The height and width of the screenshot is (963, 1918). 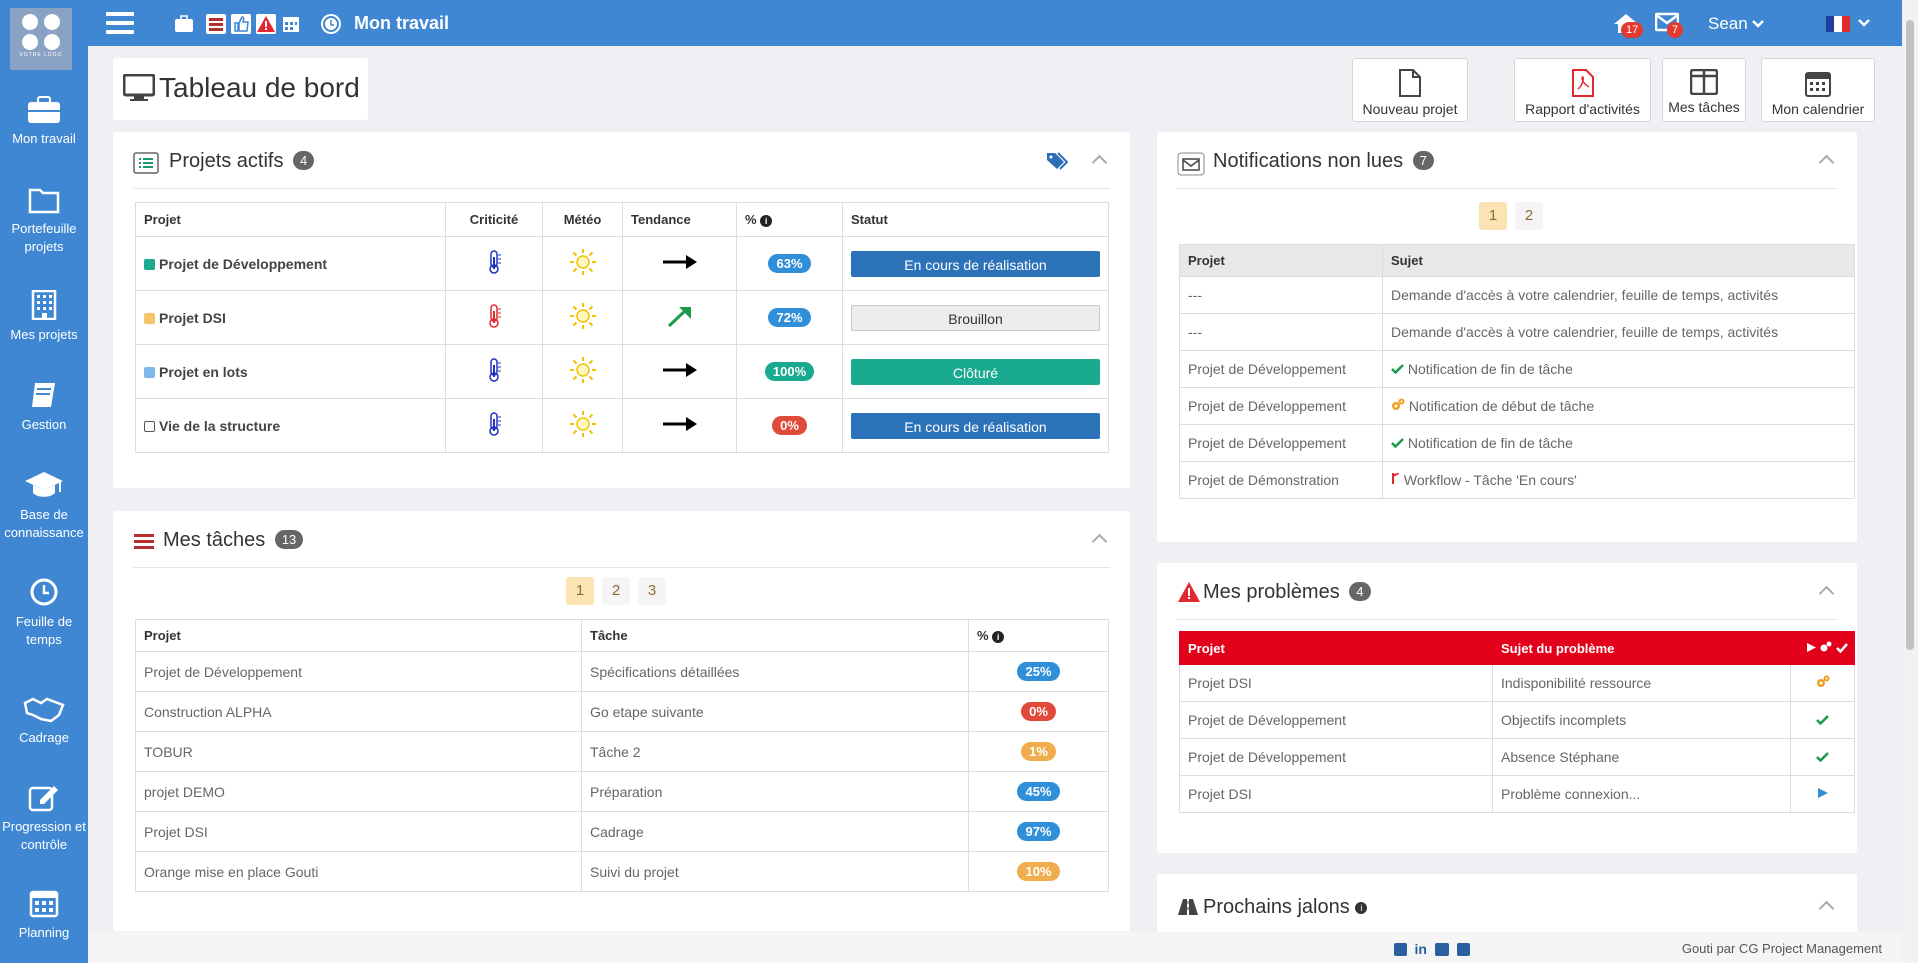 What do you see at coordinates (622, 371) in the screenshot?
I see `table-row: Projet en lots 100% Clôturé` at bounding box center [622, 371].